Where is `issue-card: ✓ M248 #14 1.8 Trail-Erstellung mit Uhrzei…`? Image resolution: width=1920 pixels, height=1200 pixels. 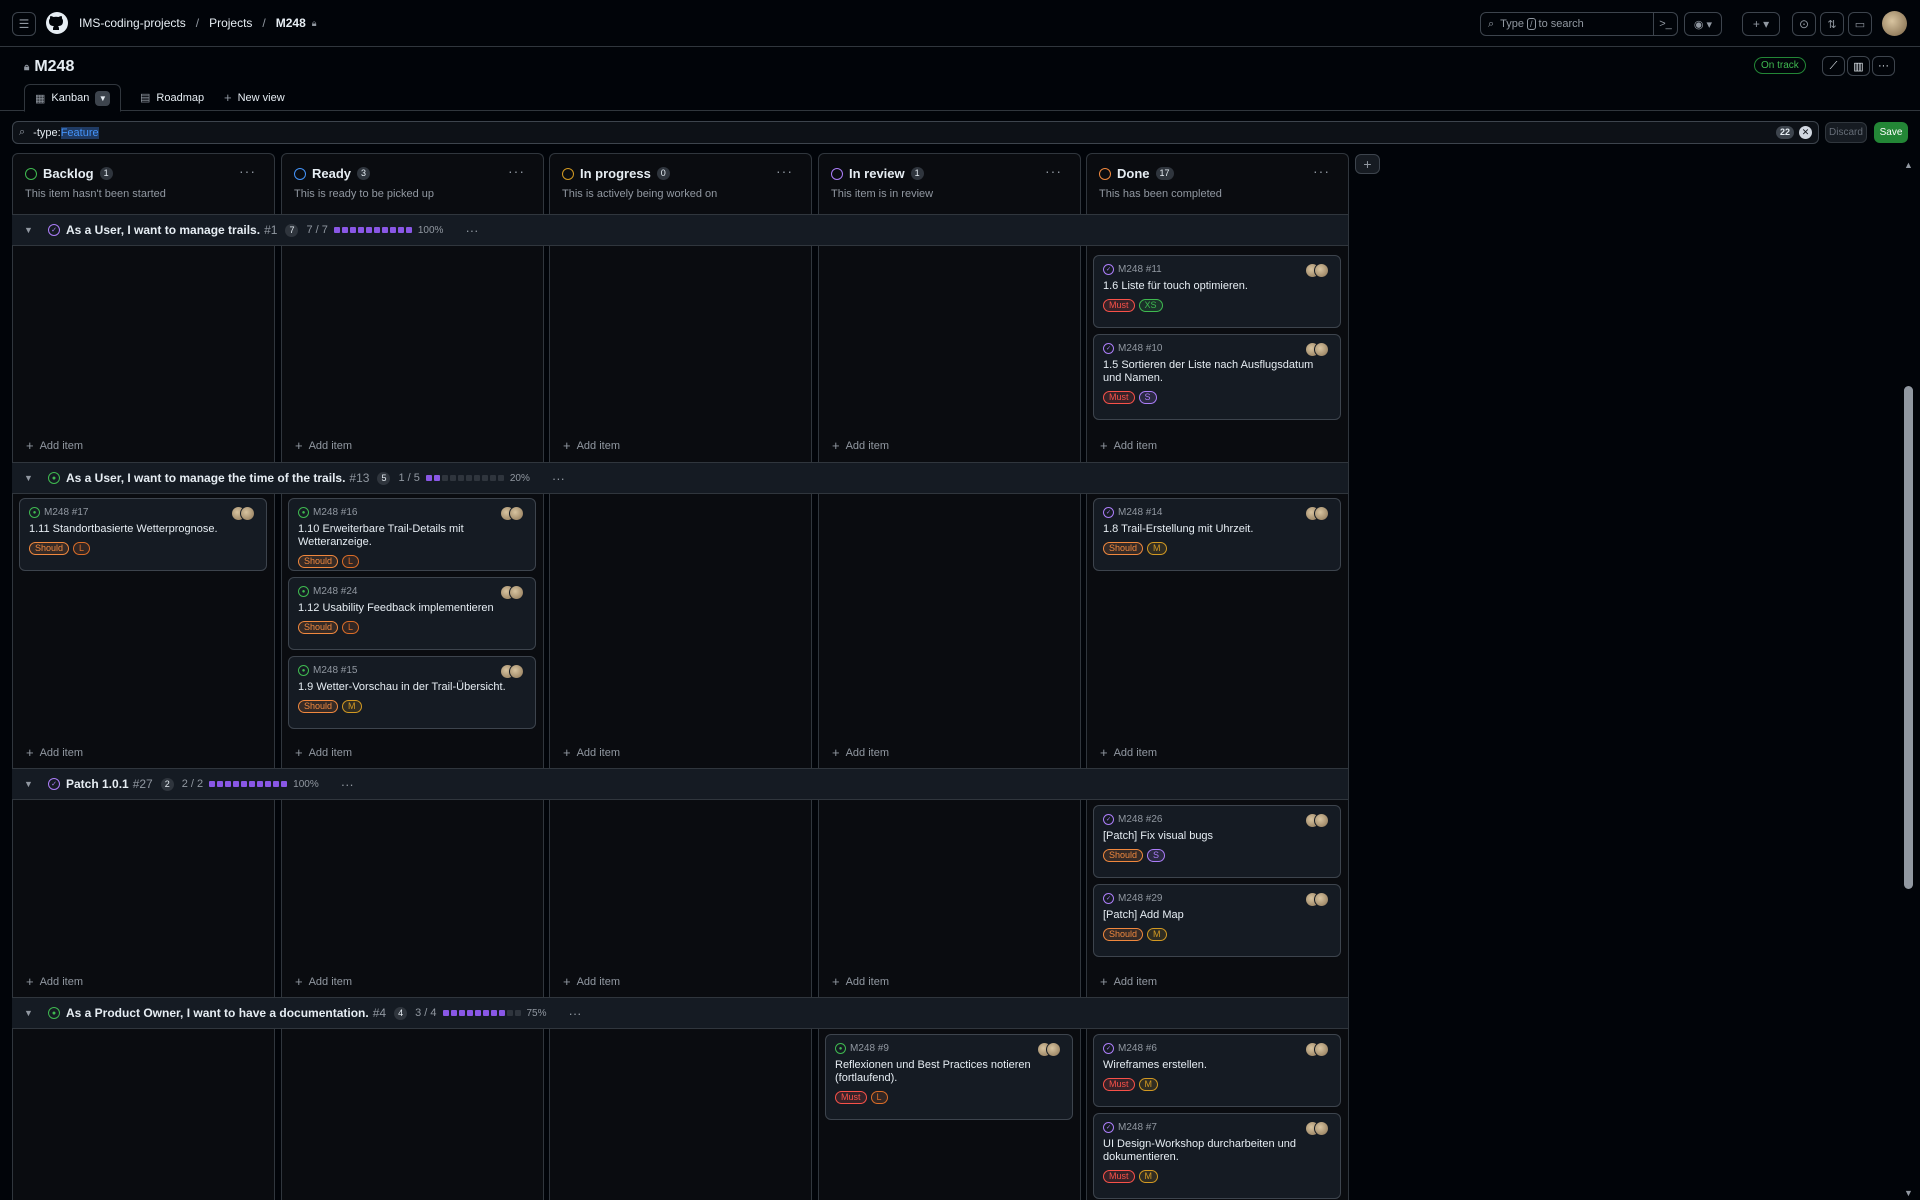
issue-card: ✓ M248 #14 1.8 Trail-Erstellung mit Uhrzei… is located at coordinates (1217, 534).